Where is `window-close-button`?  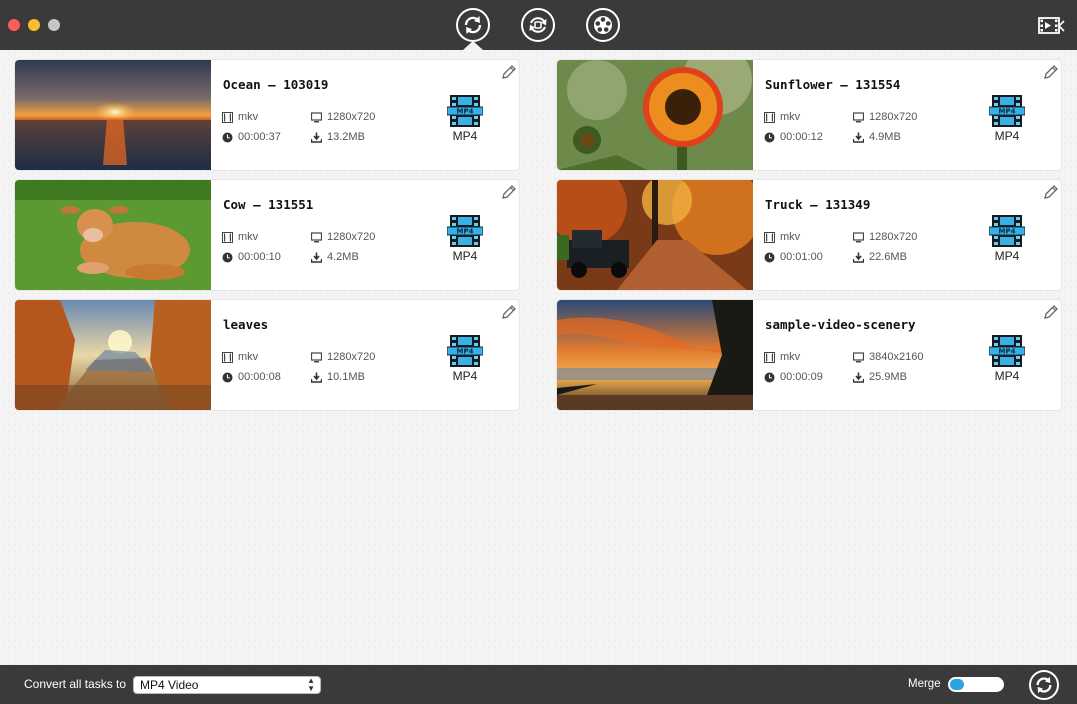 window-close-button is located at coordinates (14, 25).